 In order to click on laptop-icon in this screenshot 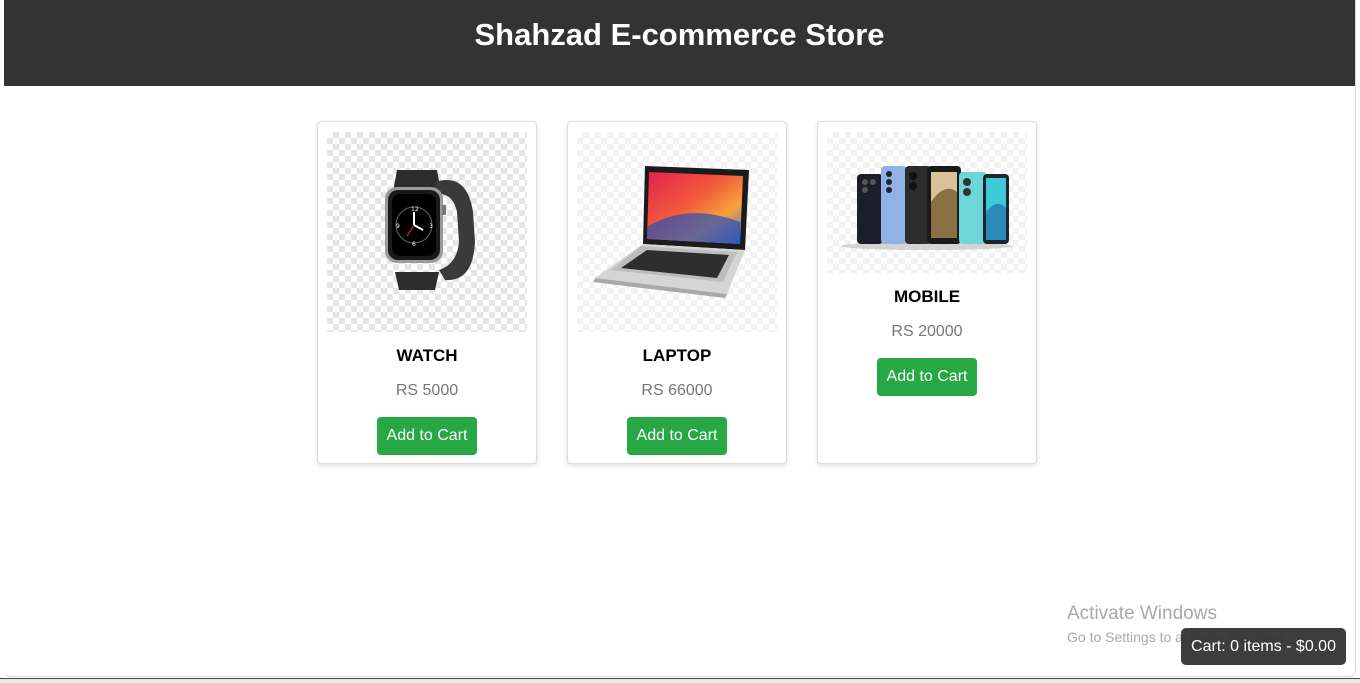, I will do `click(671, 232)`.